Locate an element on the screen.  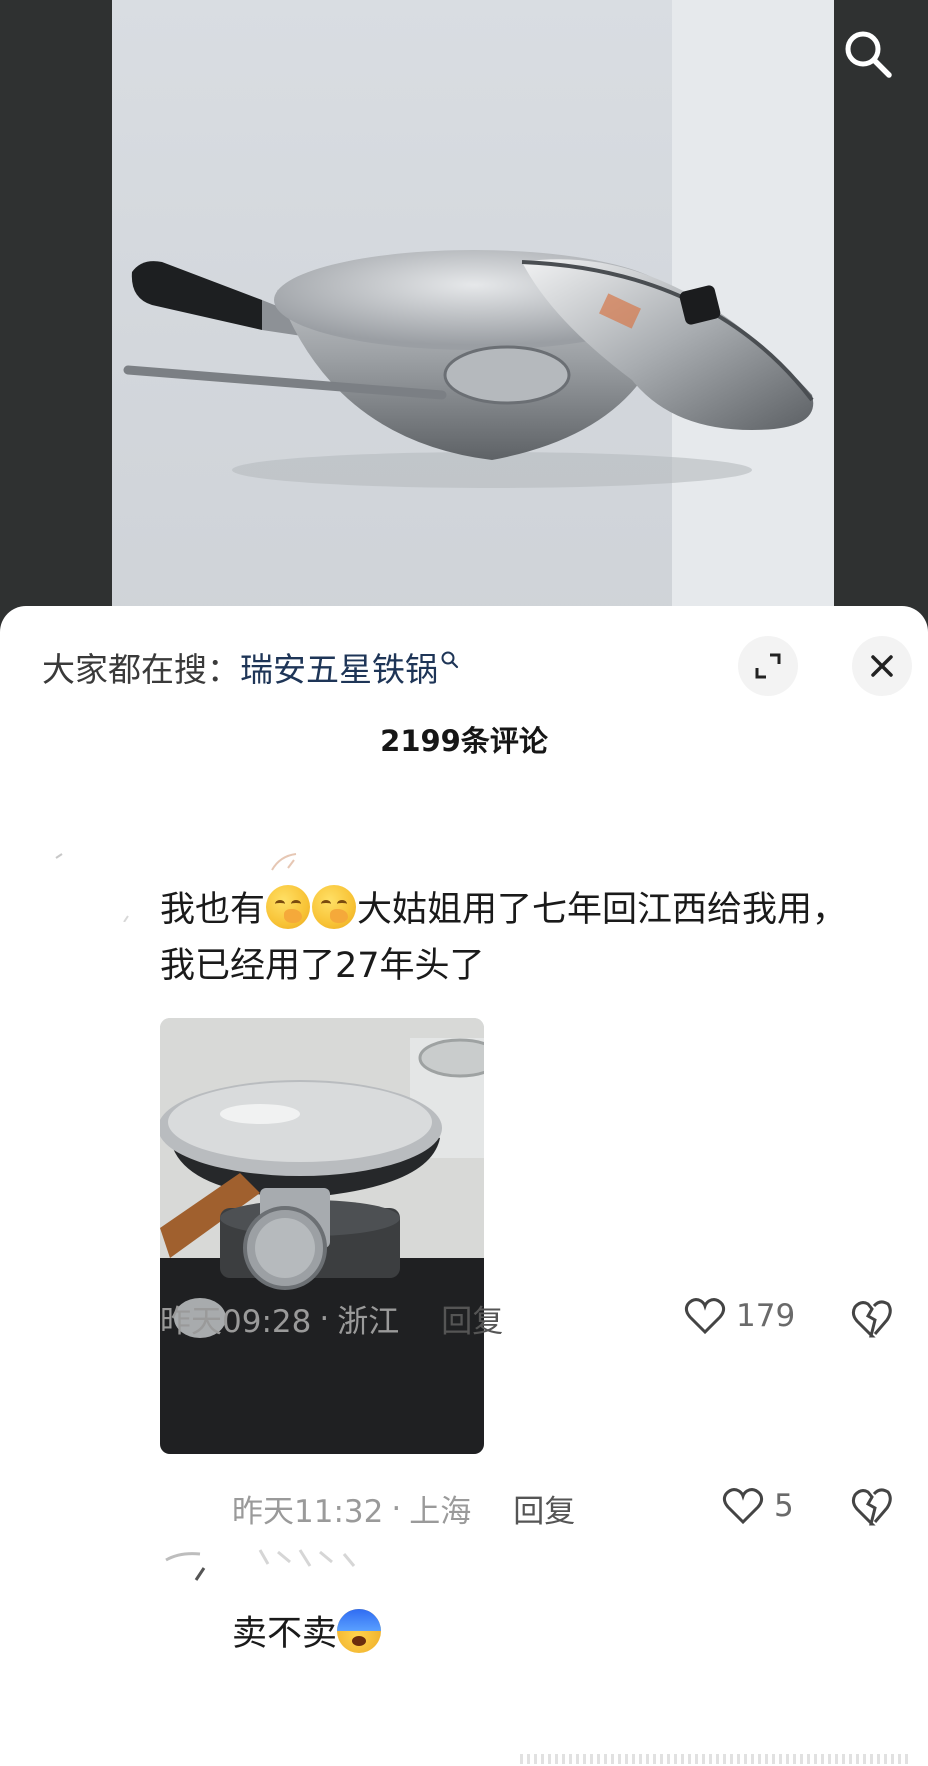
comment-count: 2199条评论 is located at coordinates (464, 741).